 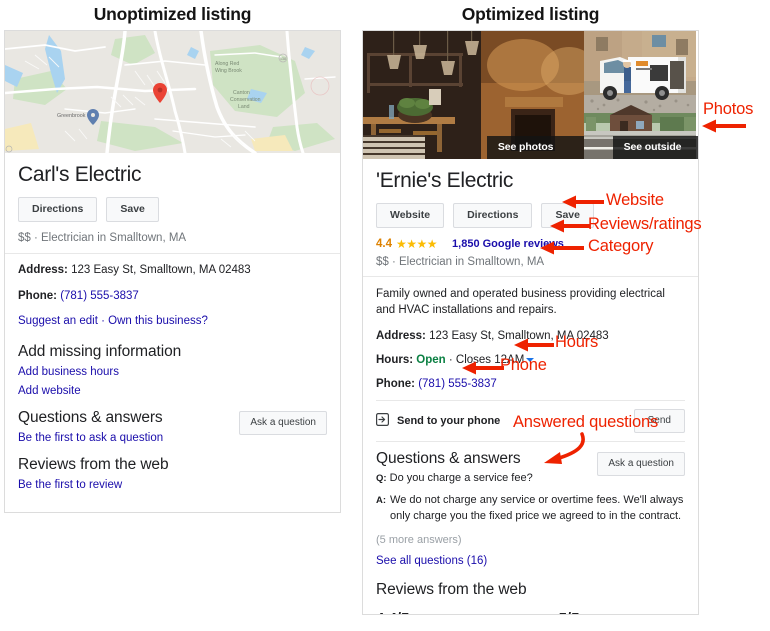 What do you see at coordinates (113, 321) in the screenshot?
I see `suggest-edit-links: Suggest an edit · Own this business?` at bounding box center [113, 321].